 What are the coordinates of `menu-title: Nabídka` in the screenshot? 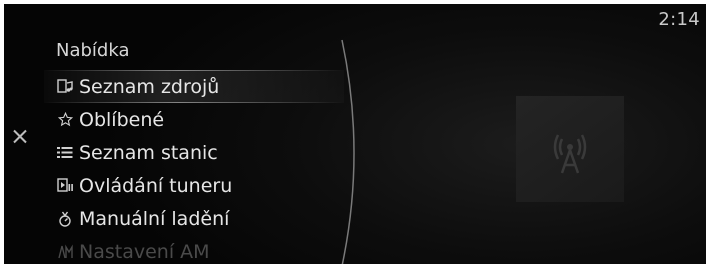 It's located at (93, 50).